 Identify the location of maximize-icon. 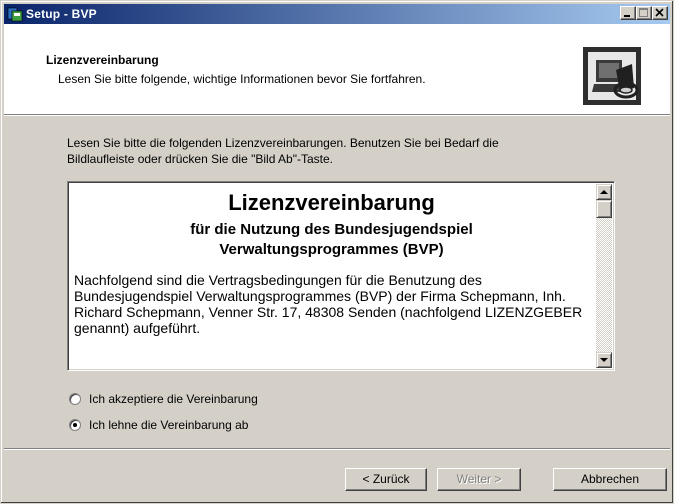
(643, 12).